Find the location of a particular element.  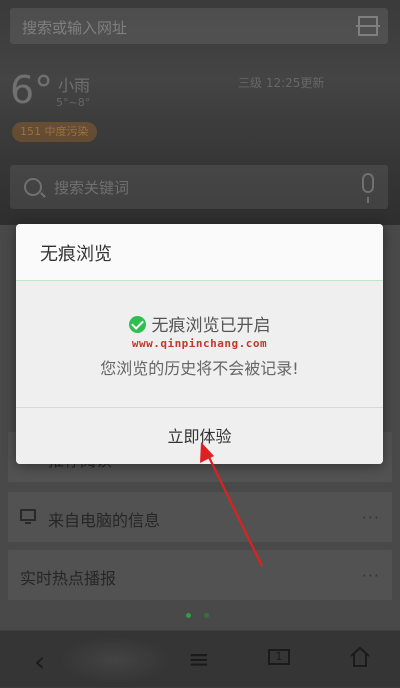

try-now-button: 立即体验 is located at coordinates (199, 436).